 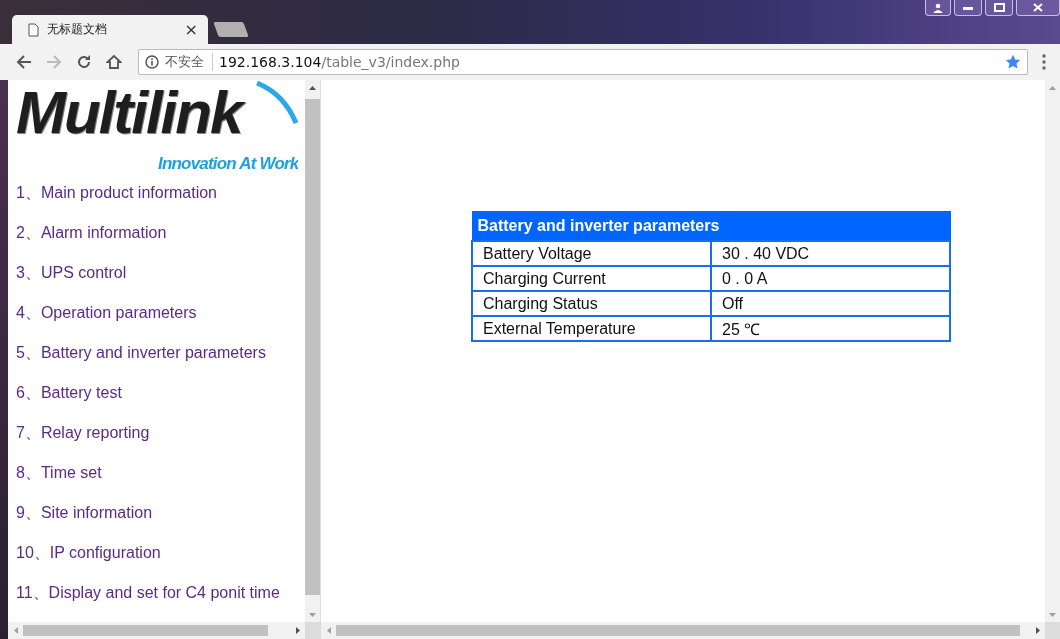 What do you see at coordinates (830, 328) in the screenshot?
I see `parameter-value: 25 ℃` at bounding box center [830, 328].